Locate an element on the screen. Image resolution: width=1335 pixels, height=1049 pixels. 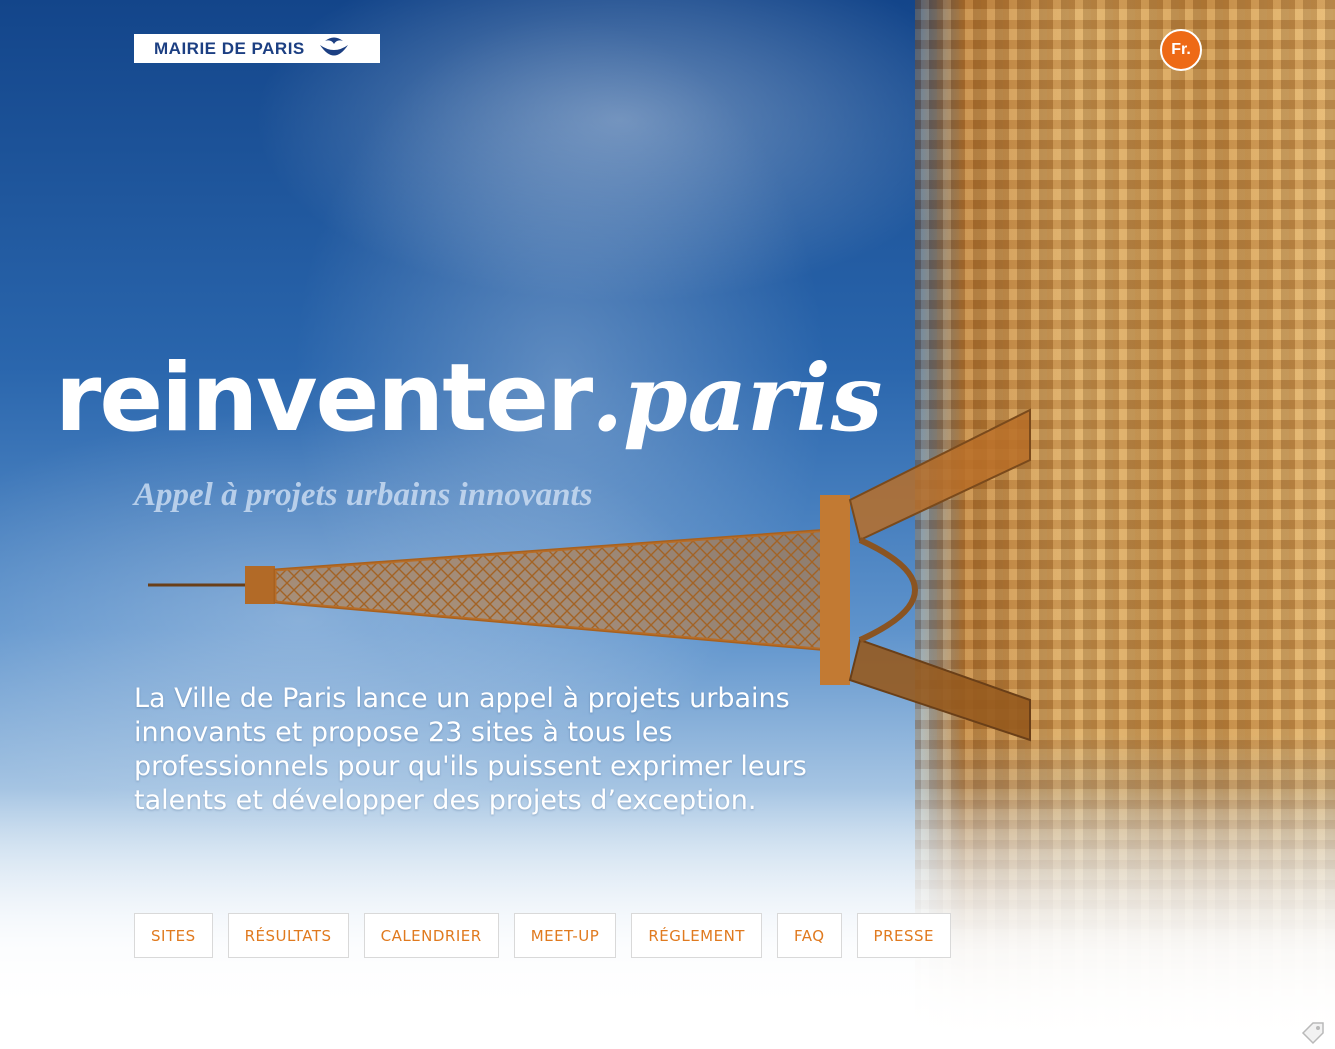
nav-resultats-button: RÉSULTATS is located at coordinates (288, 935).